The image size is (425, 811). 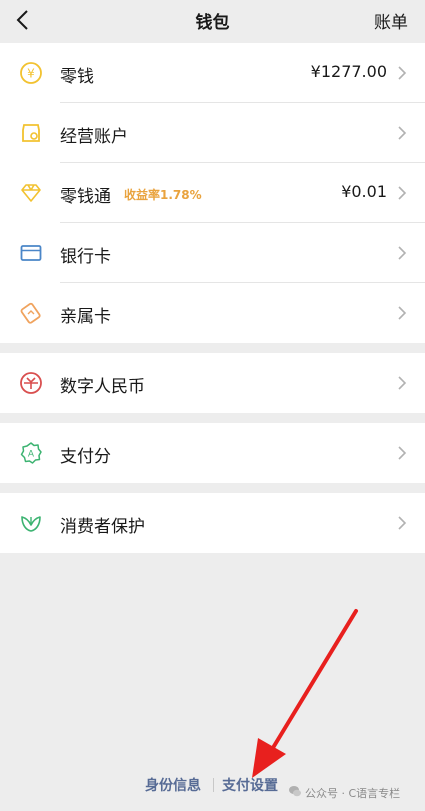 What do you see at coordinates (102, 387) in the screenshot?
I see `item-label: 数字人民币` at bounding box center [102, 387].